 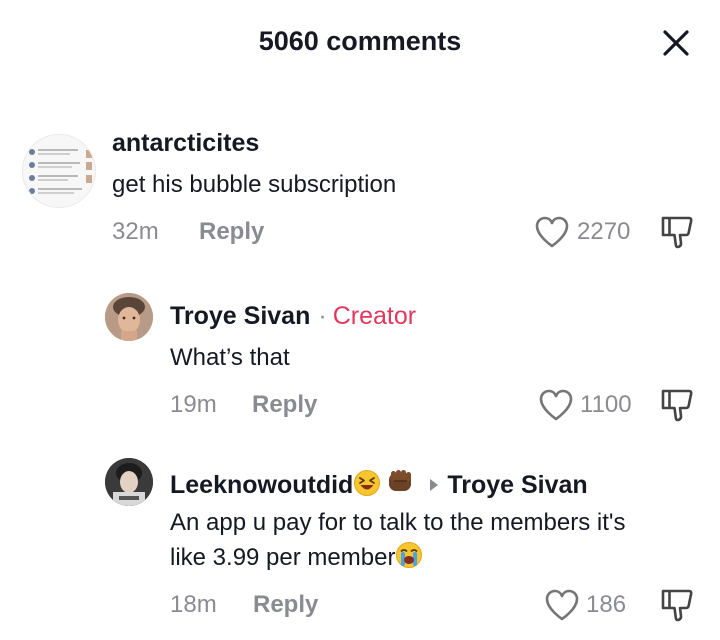 I want to click on like-count: 186, so click(x=606, y=604).